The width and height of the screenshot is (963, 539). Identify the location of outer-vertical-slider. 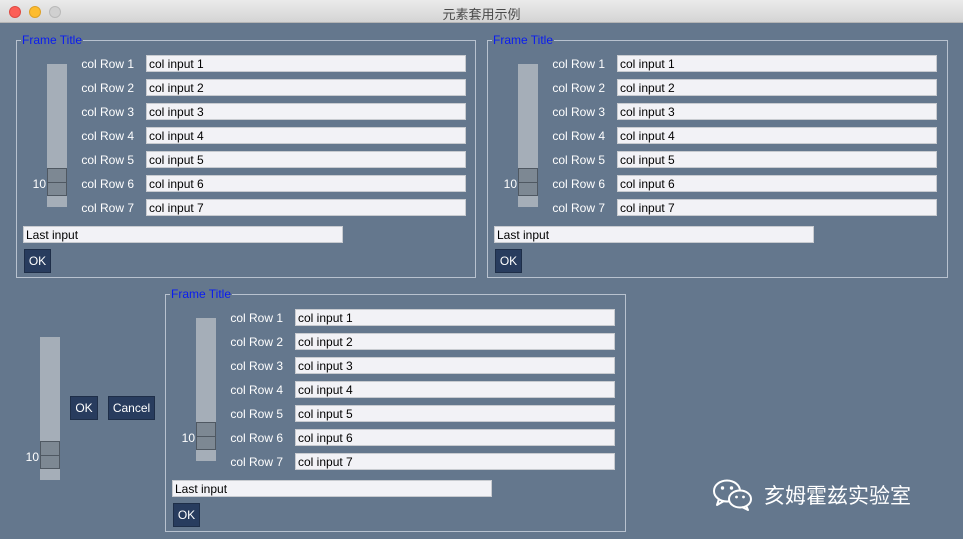
(50, 408).